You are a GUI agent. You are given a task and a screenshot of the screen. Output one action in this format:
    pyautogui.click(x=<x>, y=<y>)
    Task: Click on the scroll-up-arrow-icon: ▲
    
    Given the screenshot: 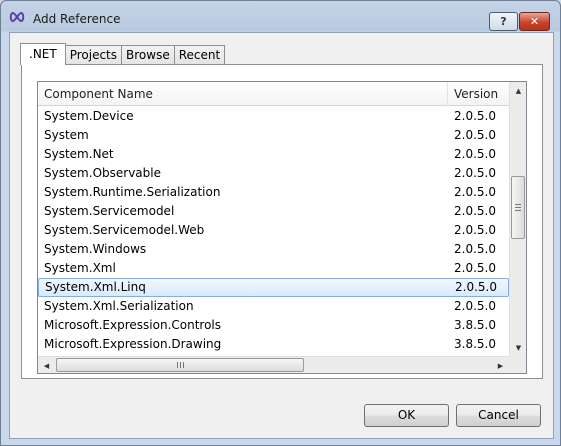 What is the action you would take?
    pyautogui.click(x=518, y=90)
    